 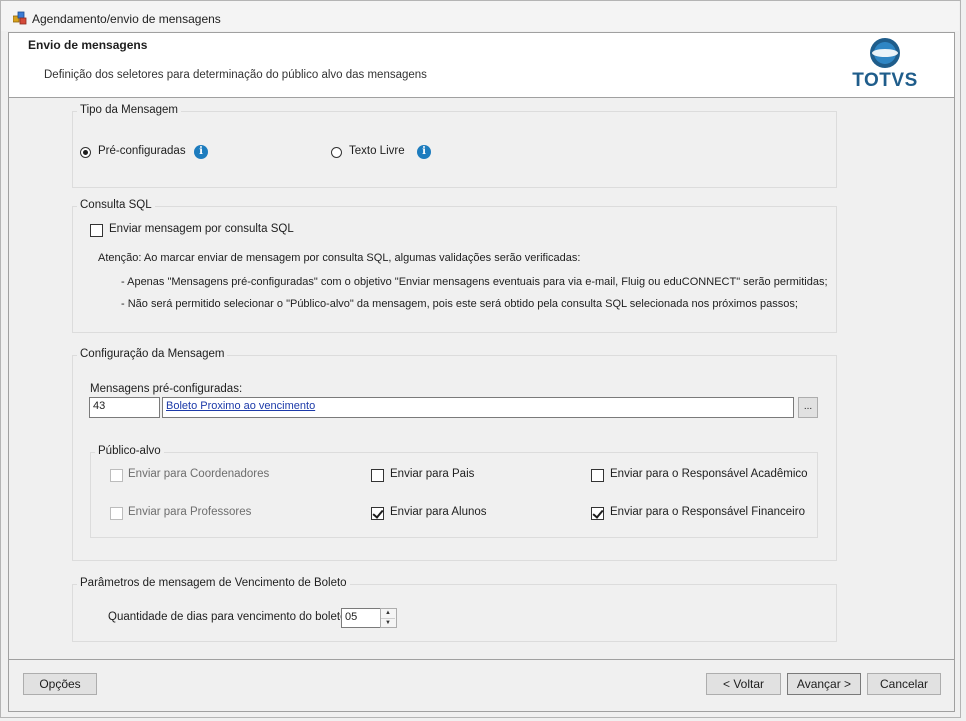 I want to click on group-publico-alvo, so click(x=454, y=495).